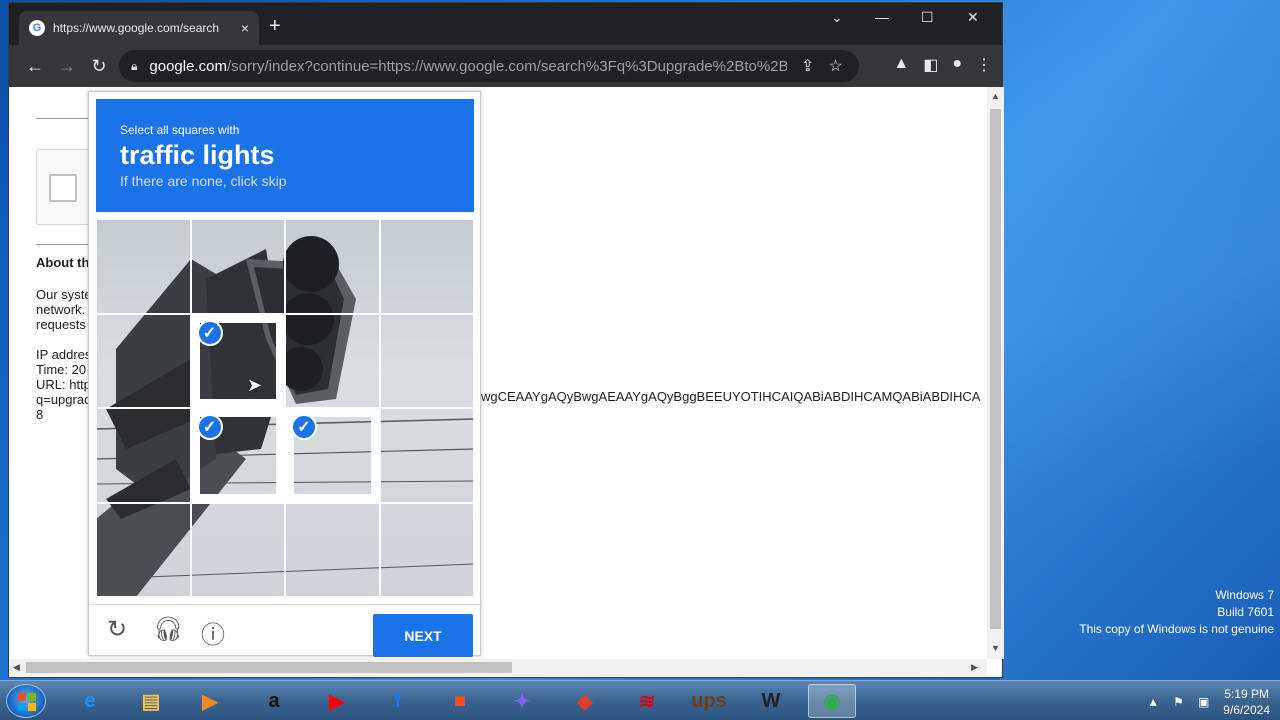 The width and height of the screenshot is (1280, 720). What do you see at coordinates (245, 28) in the screenshot?
I see `tab-close-icon: ×` at bounding box center [245, 28].